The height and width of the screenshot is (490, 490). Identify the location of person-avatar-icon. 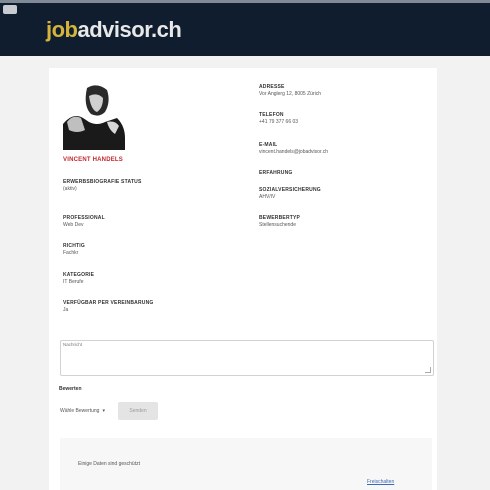
(95, 114).